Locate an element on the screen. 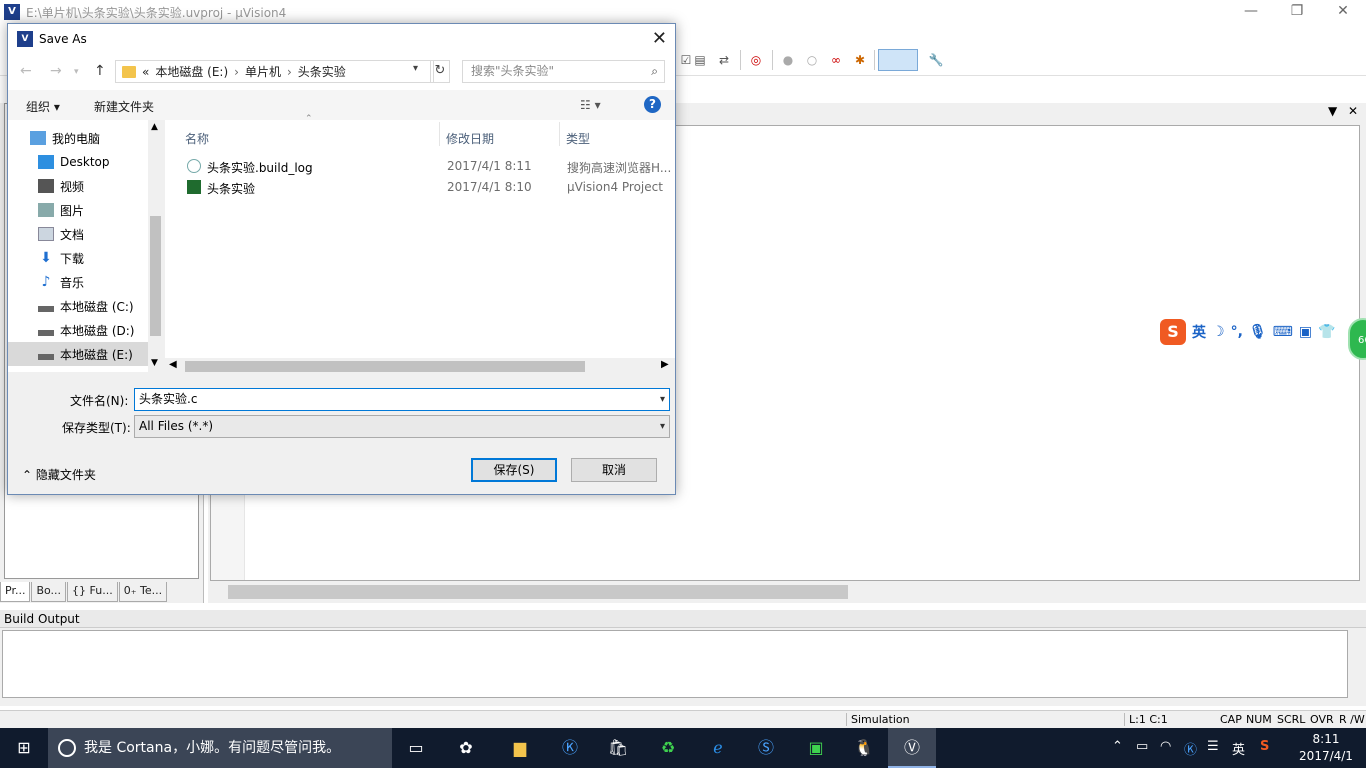 The width and height of the screenshot is (1366, 768). debug-session-icon: ◎ is located at coordinates (756, 60).